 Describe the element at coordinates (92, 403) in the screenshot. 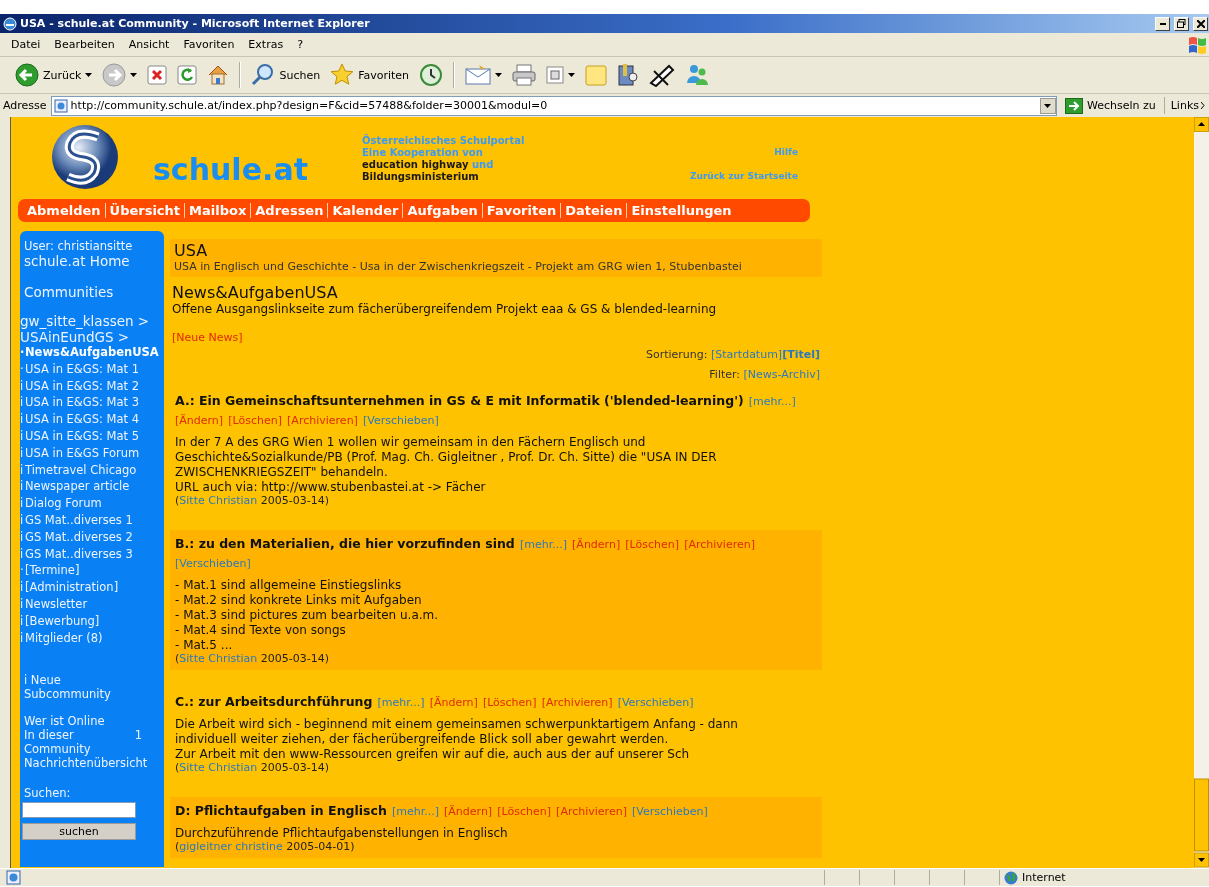

I see `sidebar-link: i USA in E&GS: Mat 3` at that location.